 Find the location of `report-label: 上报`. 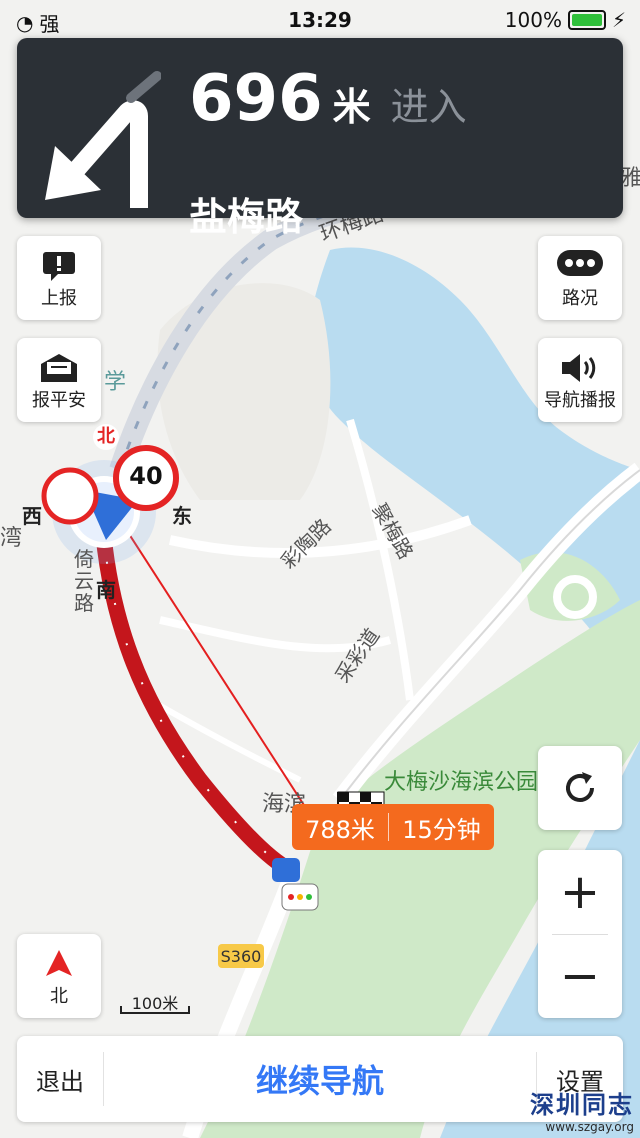

report-label: 上报 is located at coordinates (59, 298).